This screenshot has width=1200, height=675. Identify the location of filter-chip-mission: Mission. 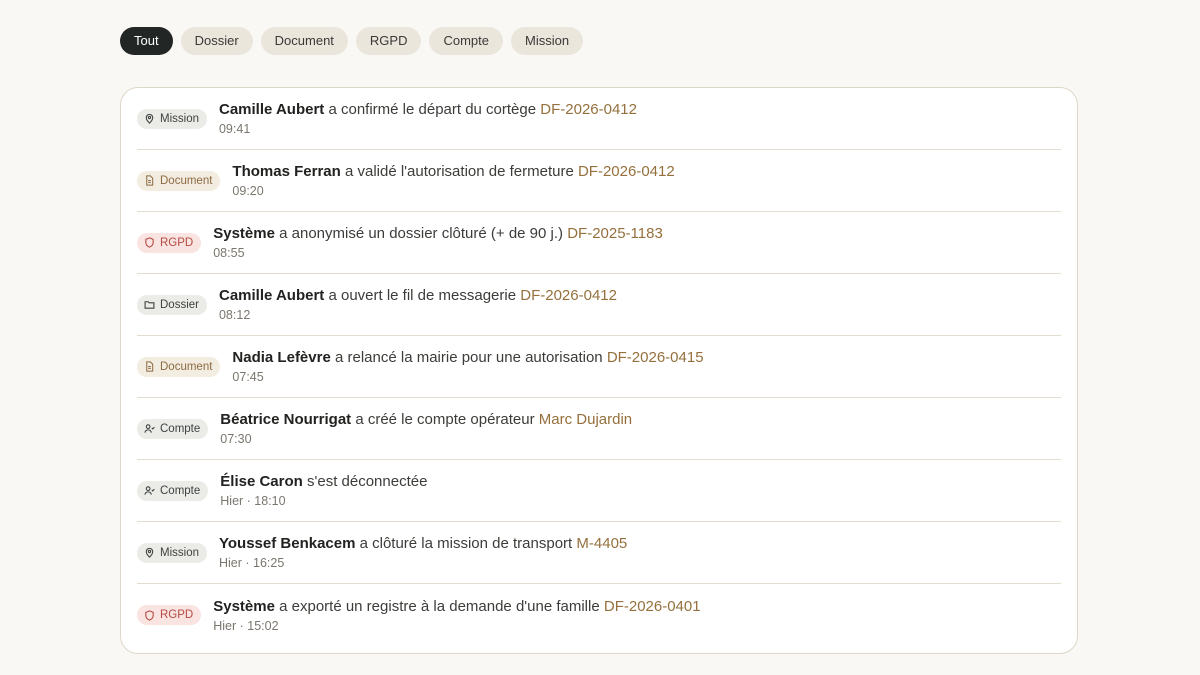
(547, 41).